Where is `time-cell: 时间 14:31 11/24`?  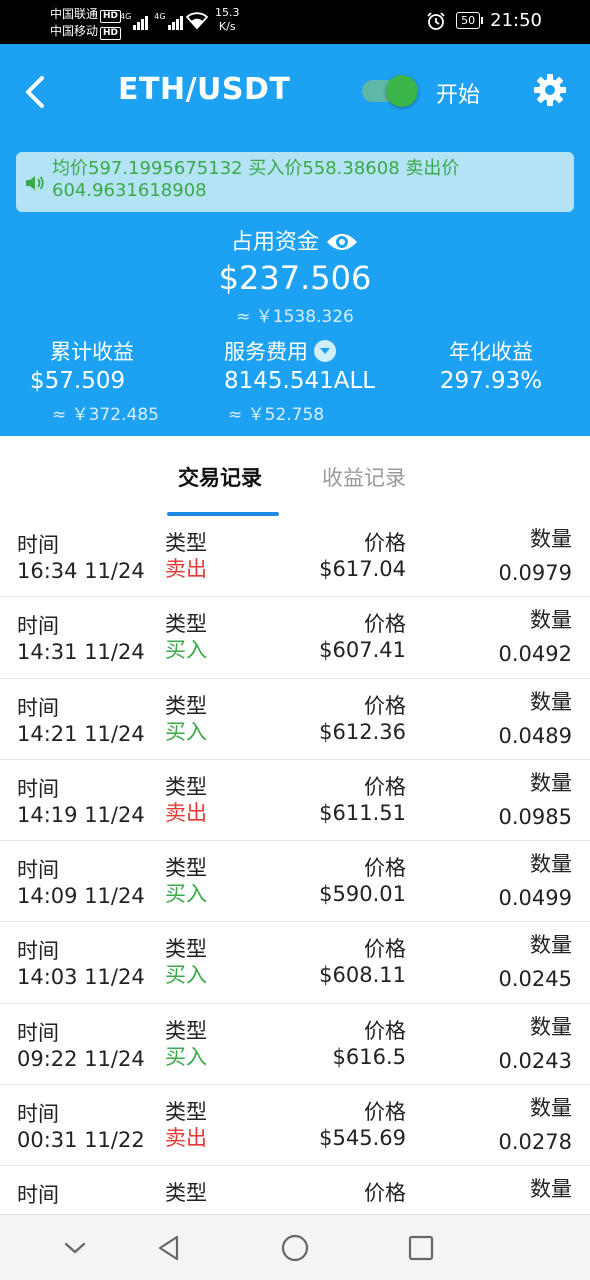 time-cell: 时间 14:31 11/24 is located at coordinates (81, 639).